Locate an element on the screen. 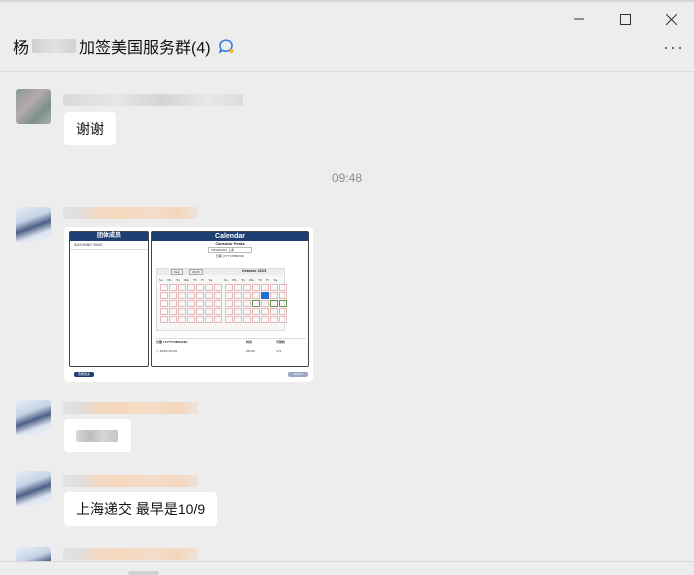 The height and width of the screenshot is (575, 694). screenshot-member-name: XIAOYANG YANG is located at coordinates (109, 245).